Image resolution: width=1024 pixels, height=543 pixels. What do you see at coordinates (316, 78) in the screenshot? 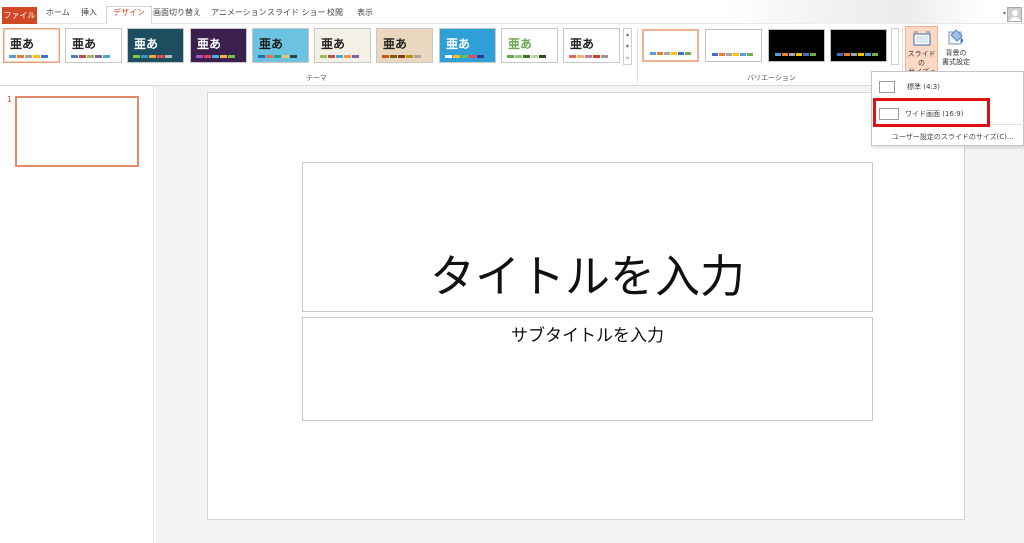
I see `theme-group-label: テーマ` at bounding box center [316, 78].